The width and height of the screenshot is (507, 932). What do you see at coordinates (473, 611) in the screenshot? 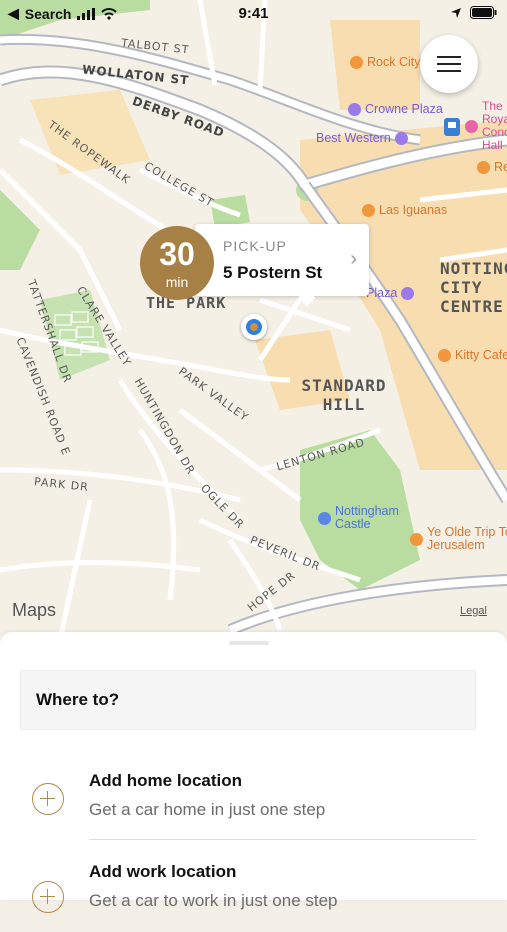
I see `legal-link: Legal` at bounding box center [473, 611].